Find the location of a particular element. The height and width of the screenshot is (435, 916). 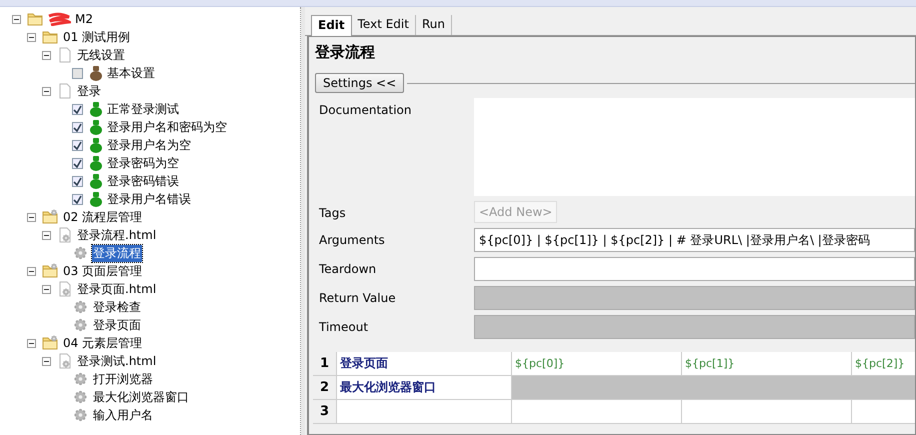

input-field: ${pc[0]} | ${pc[1]} | ${pc[2]} | # 登录URL\ |登录用户名\ |登录密码 is located at coordinates (694, 240).